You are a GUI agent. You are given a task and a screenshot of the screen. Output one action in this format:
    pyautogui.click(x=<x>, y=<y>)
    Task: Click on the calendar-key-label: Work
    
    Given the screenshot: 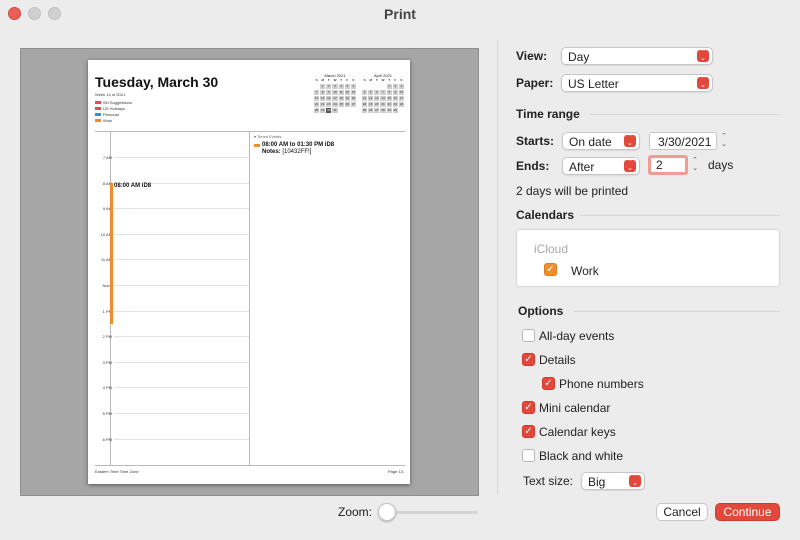 What is the action you would take?
    pyautogui.click(x=108, y=120)
    